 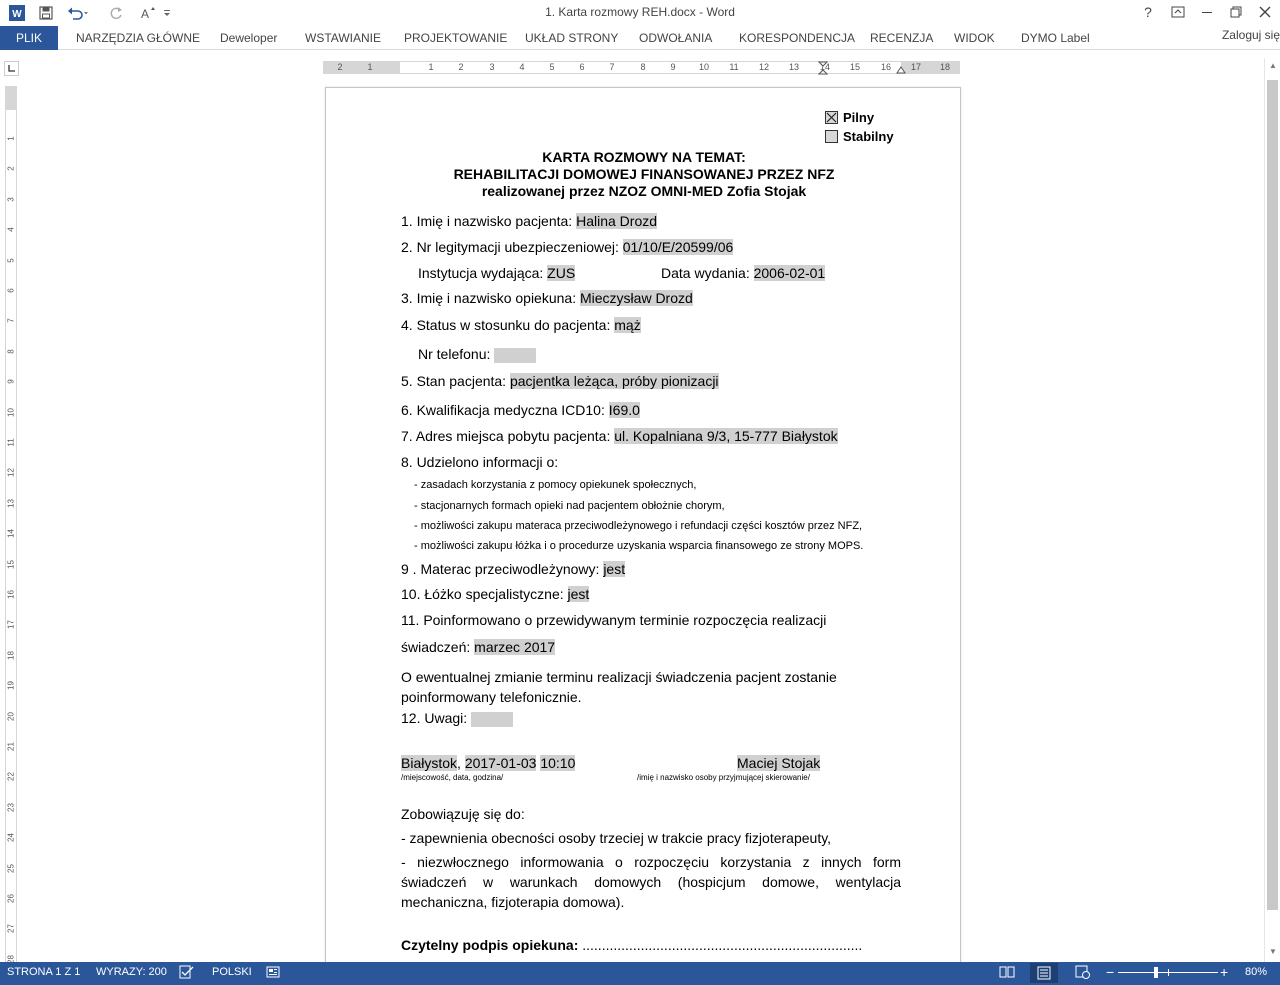 What do you see at coordinates (1178, 12) in the screenshot?
I see `ribbon-display-options-button` at bounding box center [1178, 12].